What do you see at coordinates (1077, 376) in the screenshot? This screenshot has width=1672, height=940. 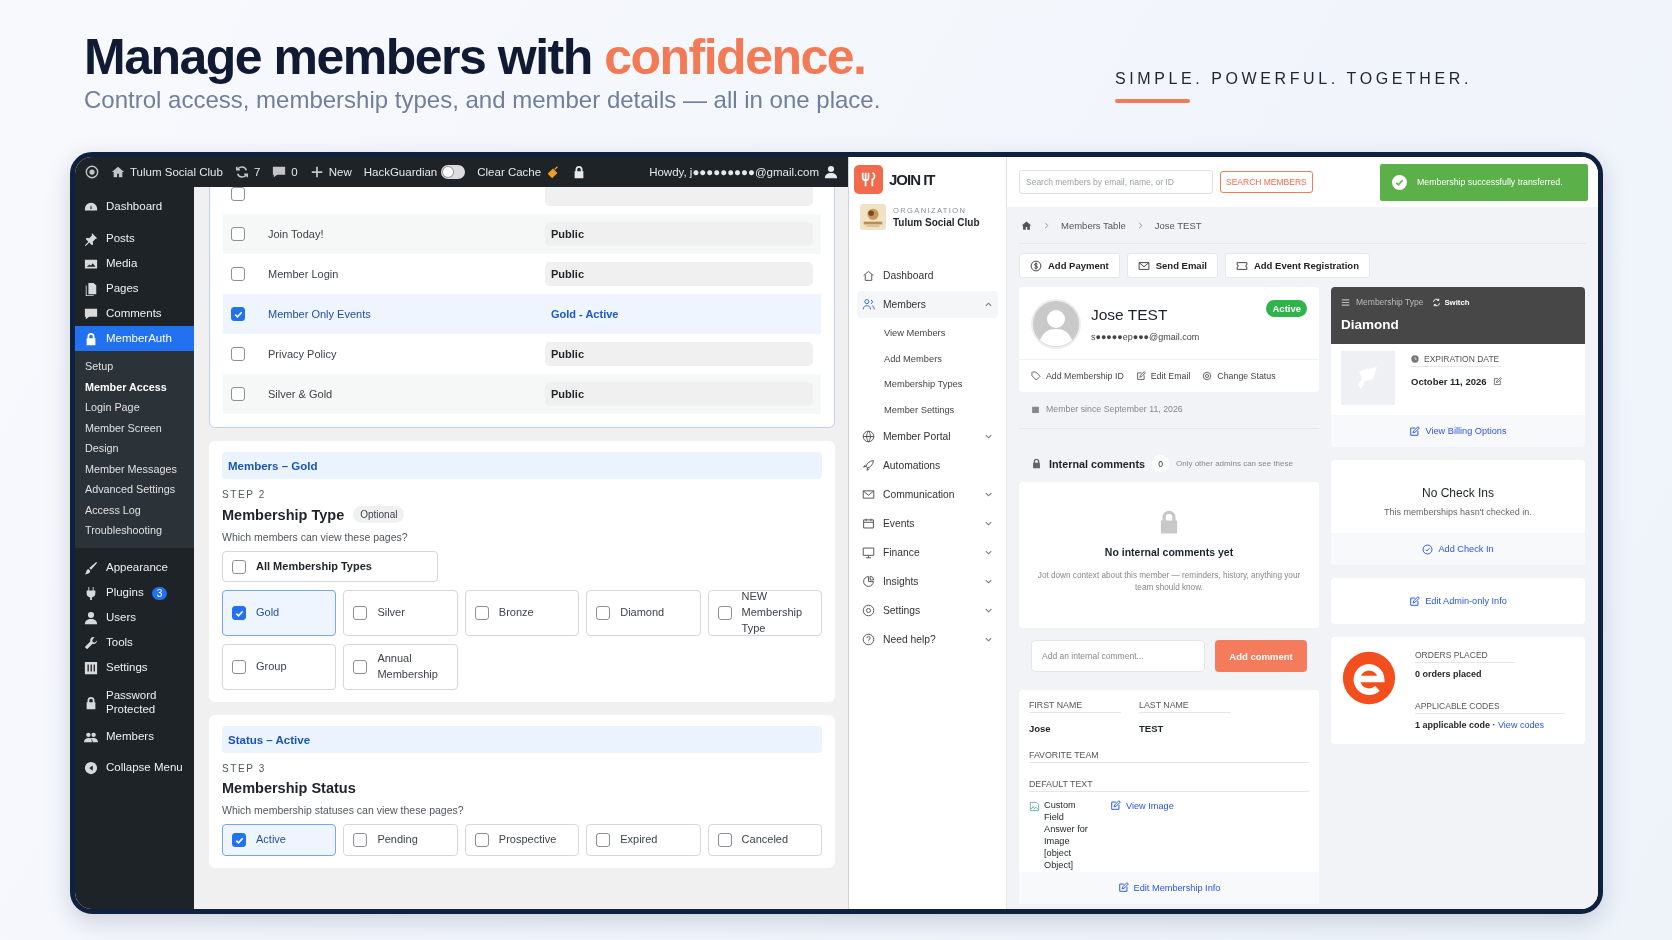 I see `member-action-link: Add Membership ID` at bounding box center [1077, 376].